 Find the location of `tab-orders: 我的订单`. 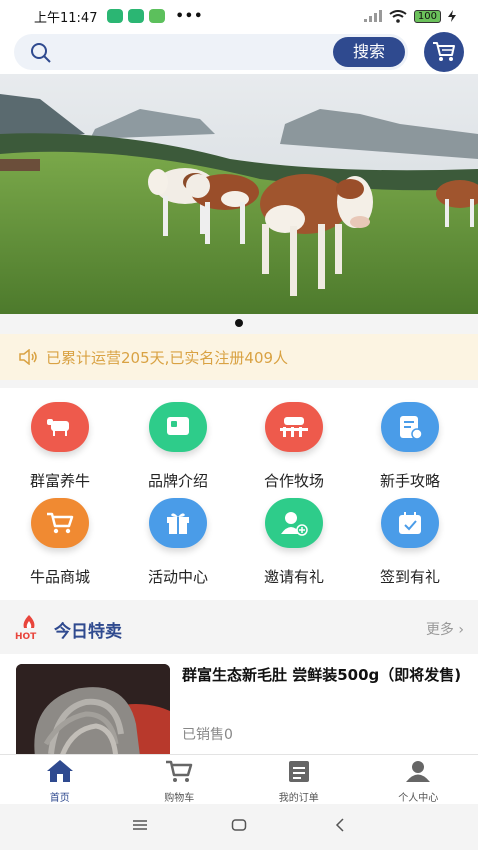

tab-orders: 我的订单 is located at coordinates (299, 779).